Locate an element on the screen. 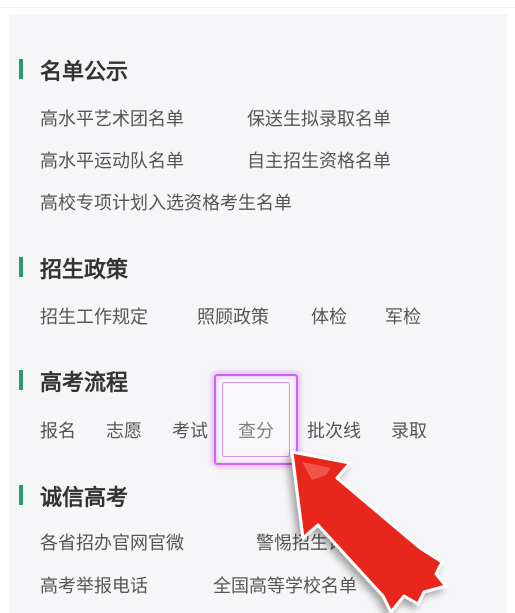  link-cutoff-line: 批次线 is located at coordinates (334, 432).